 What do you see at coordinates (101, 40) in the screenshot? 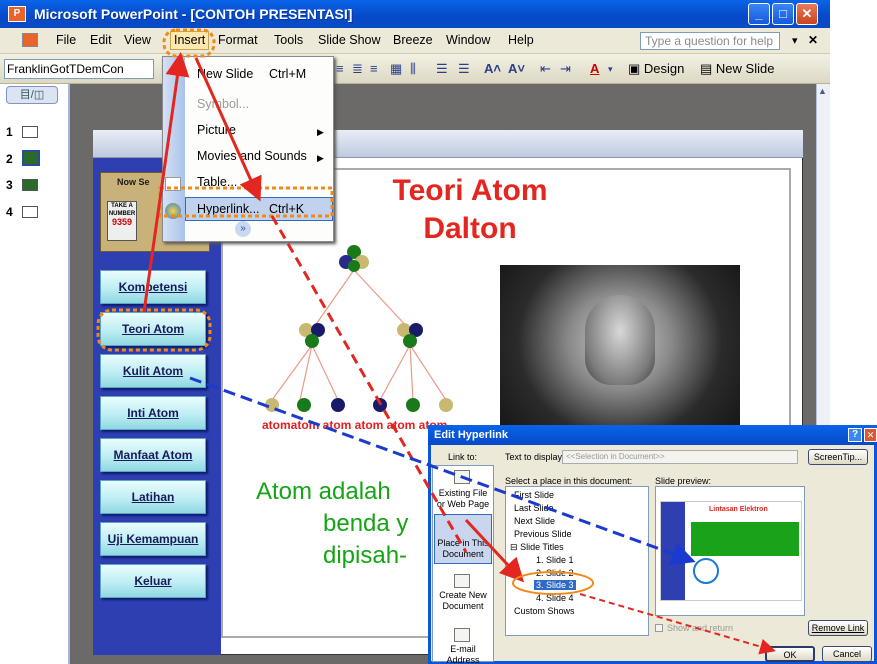
I see `menu-edit: Edit` at bounding box center [101, 40].